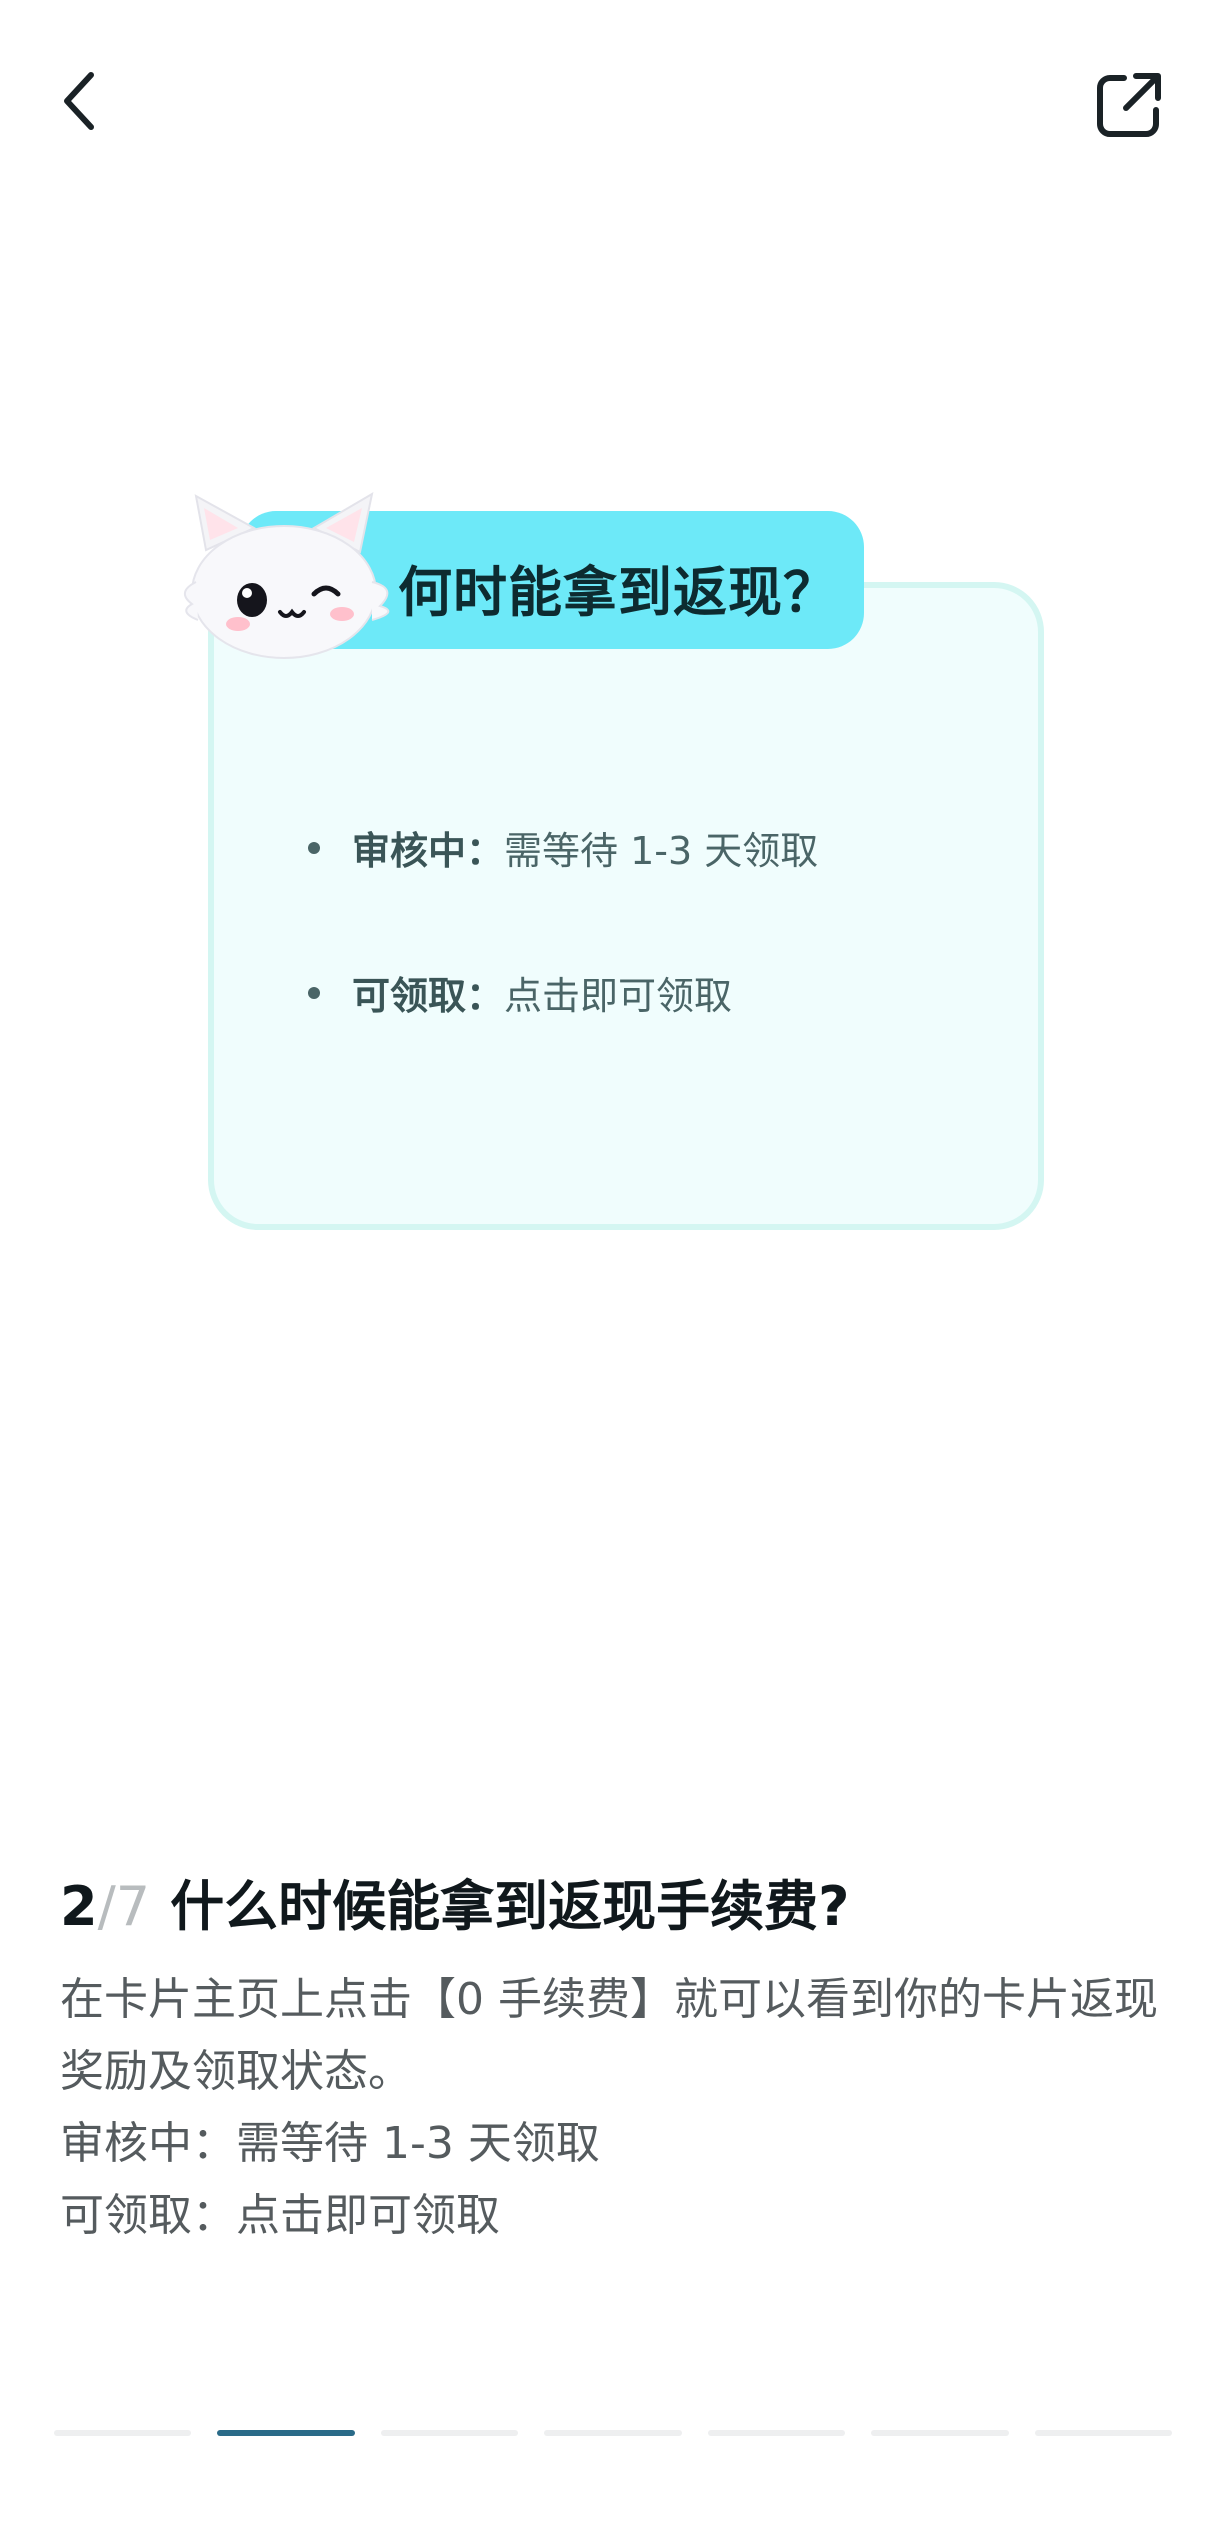 Image resolution: width=1220 pixels, height=2542 pixels. What do you see at coordinates (280, 2215) in the screenshot?
I see `description-line: 可领取：点击即可领取` at bounding box center [280, 2215].